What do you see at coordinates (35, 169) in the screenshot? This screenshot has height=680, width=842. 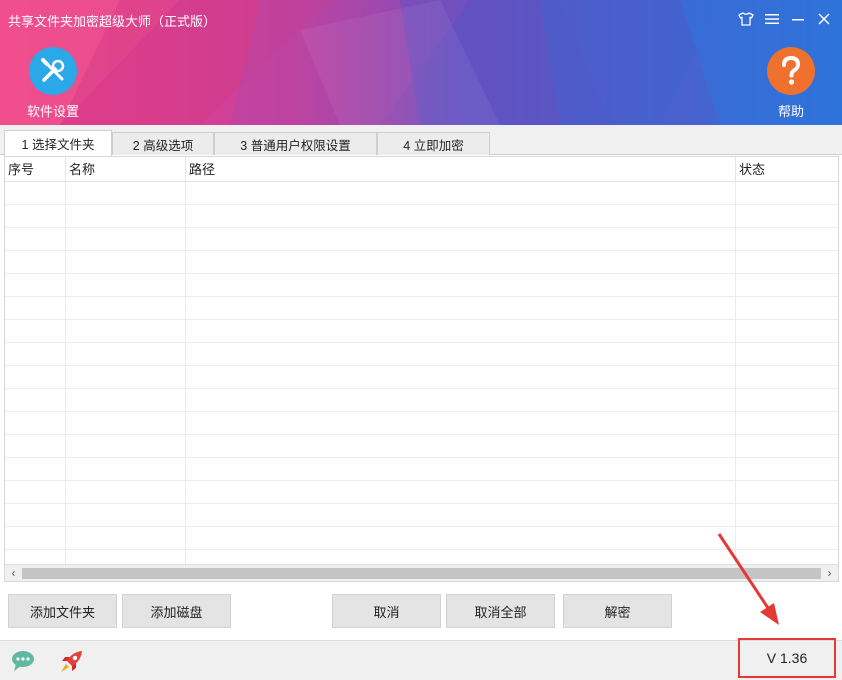 I see `column-header-index: 序号` at bounding box center [35, 169].